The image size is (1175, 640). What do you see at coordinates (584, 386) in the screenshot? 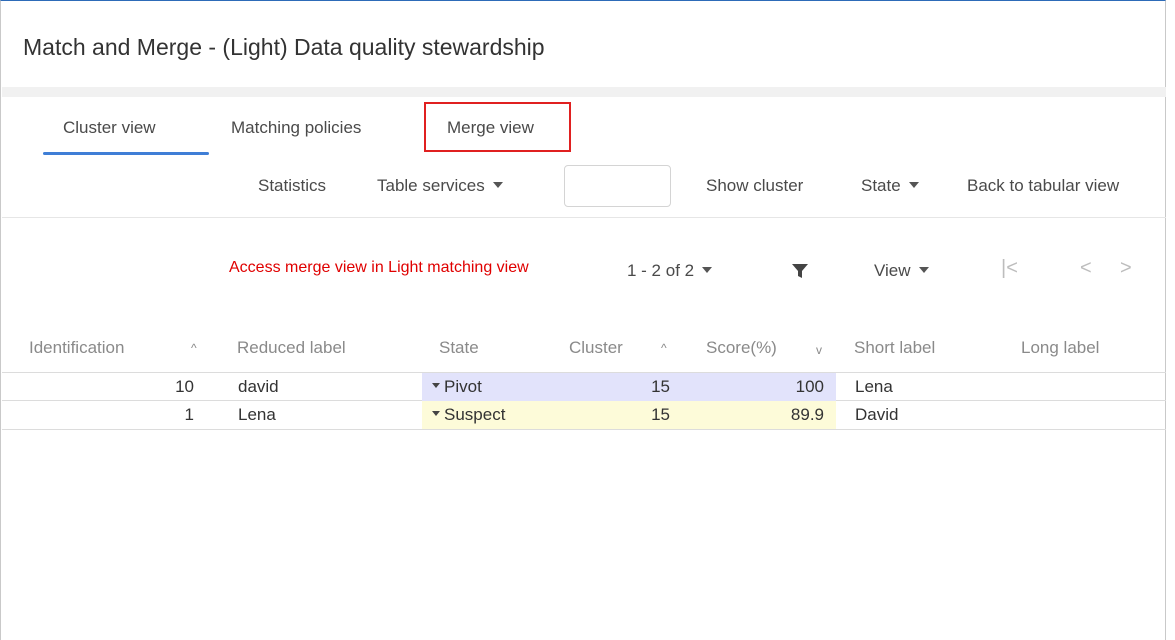
I see `table-row: 10 david Pivot 15 100 Lena` at bounding box center [584, 386].